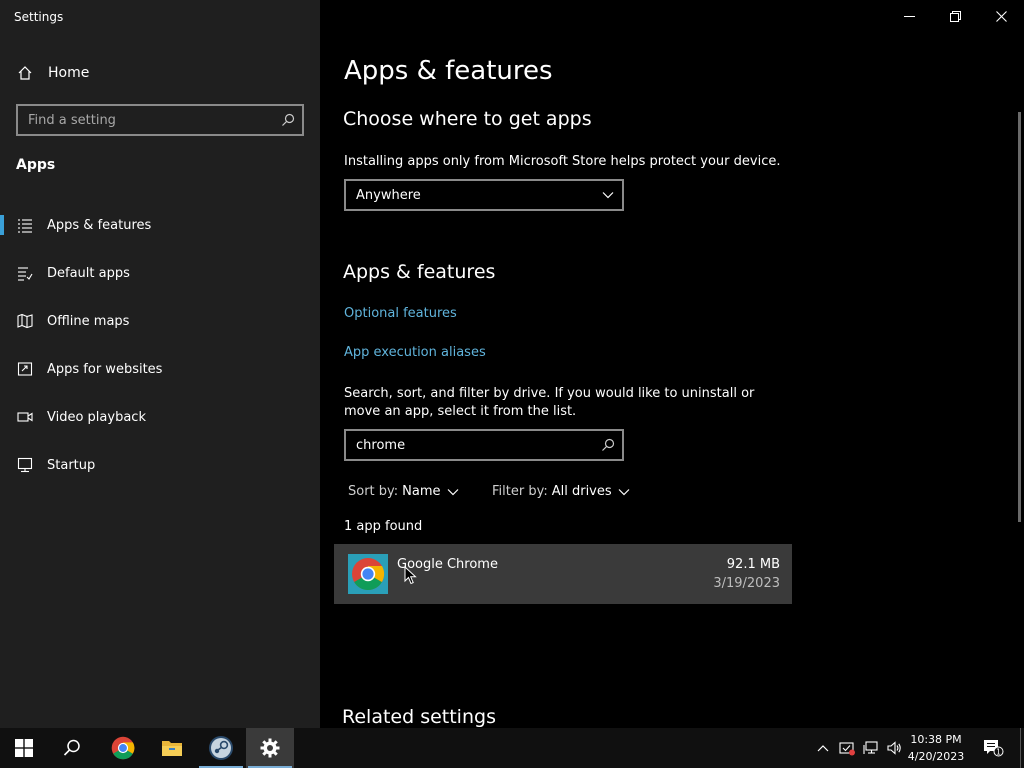 This screenshot has height=768, width=1024. What do you see at coordinates (160, 465) in the screenshot?
I see `sidebar-item-startup: Startup` at bounding box center [160, 465].